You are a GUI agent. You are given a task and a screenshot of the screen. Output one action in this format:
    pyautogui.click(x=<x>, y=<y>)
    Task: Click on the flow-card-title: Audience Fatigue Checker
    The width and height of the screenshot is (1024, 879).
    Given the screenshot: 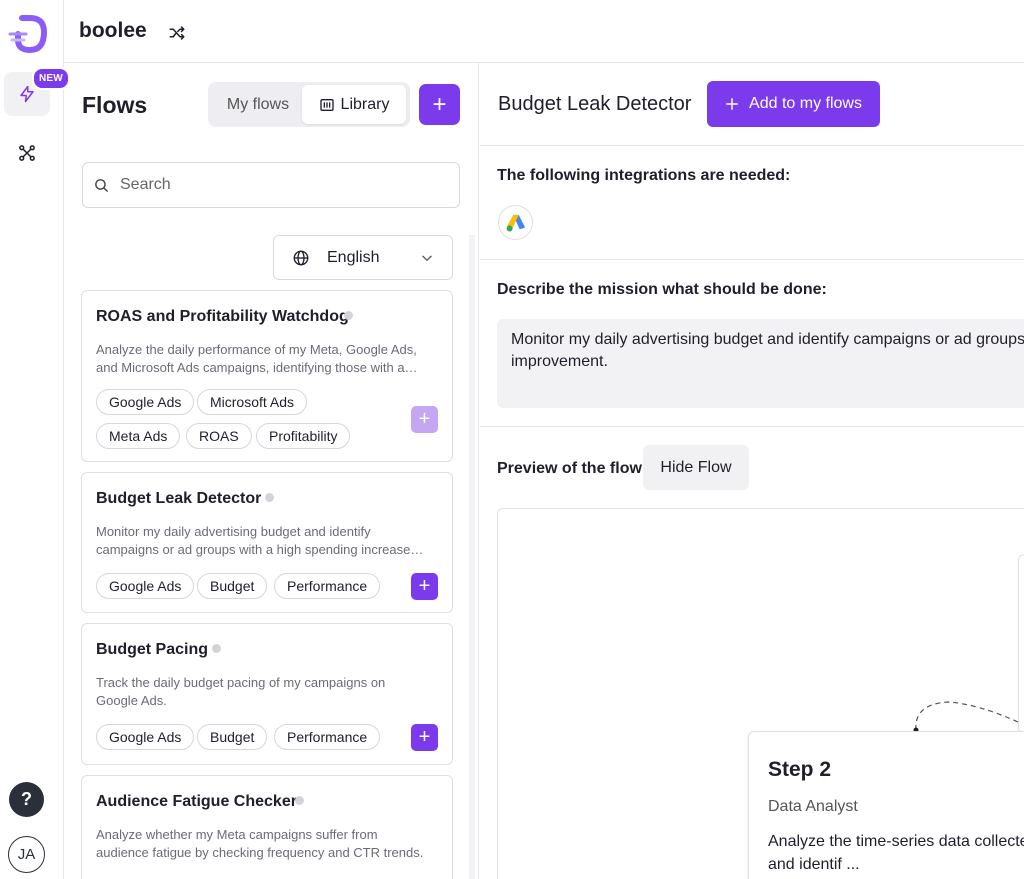 What is the action you would take?
    pyautogui.click(x=196, y=801)
    